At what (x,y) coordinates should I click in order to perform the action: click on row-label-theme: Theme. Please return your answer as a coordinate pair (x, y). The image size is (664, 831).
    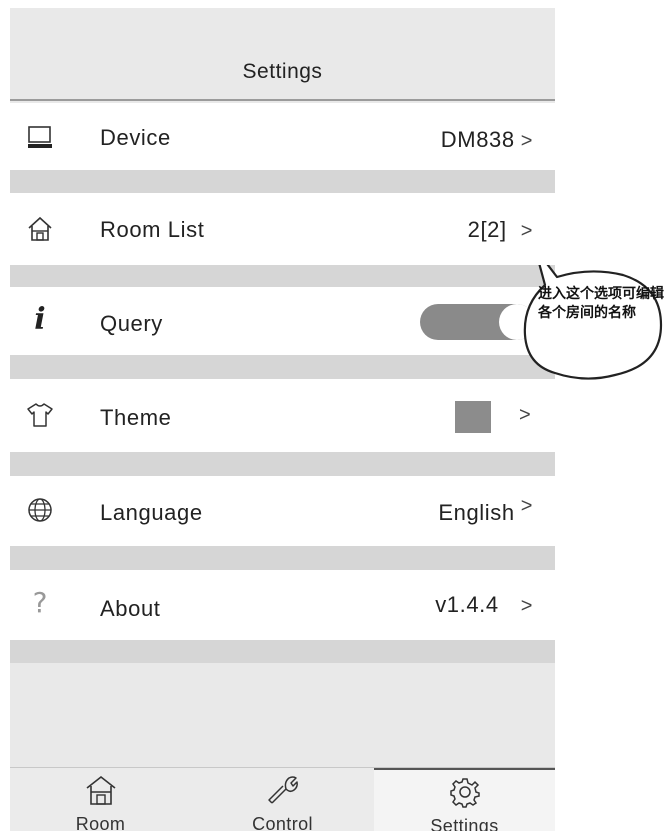
    Looking at the image, I should click on (136, 417).